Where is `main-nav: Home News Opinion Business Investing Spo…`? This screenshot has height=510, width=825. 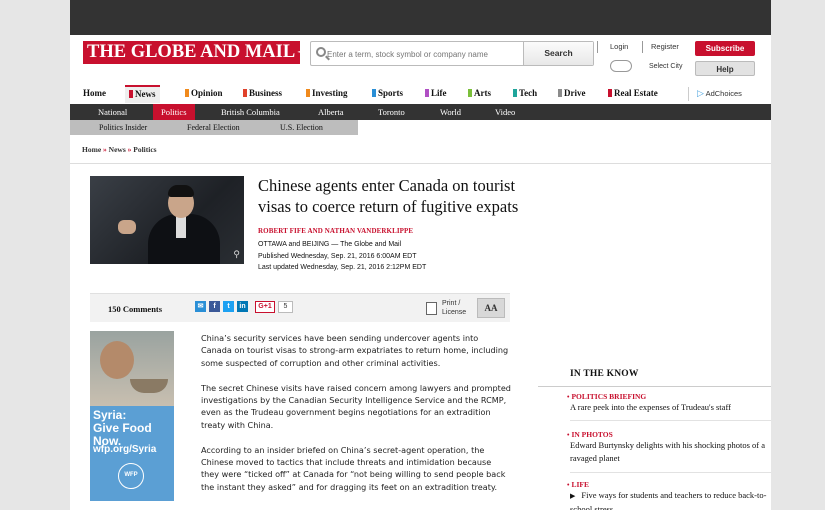 main-nav: Home News Opinion Business Investing Spo… is located at coordinates (420, 94).